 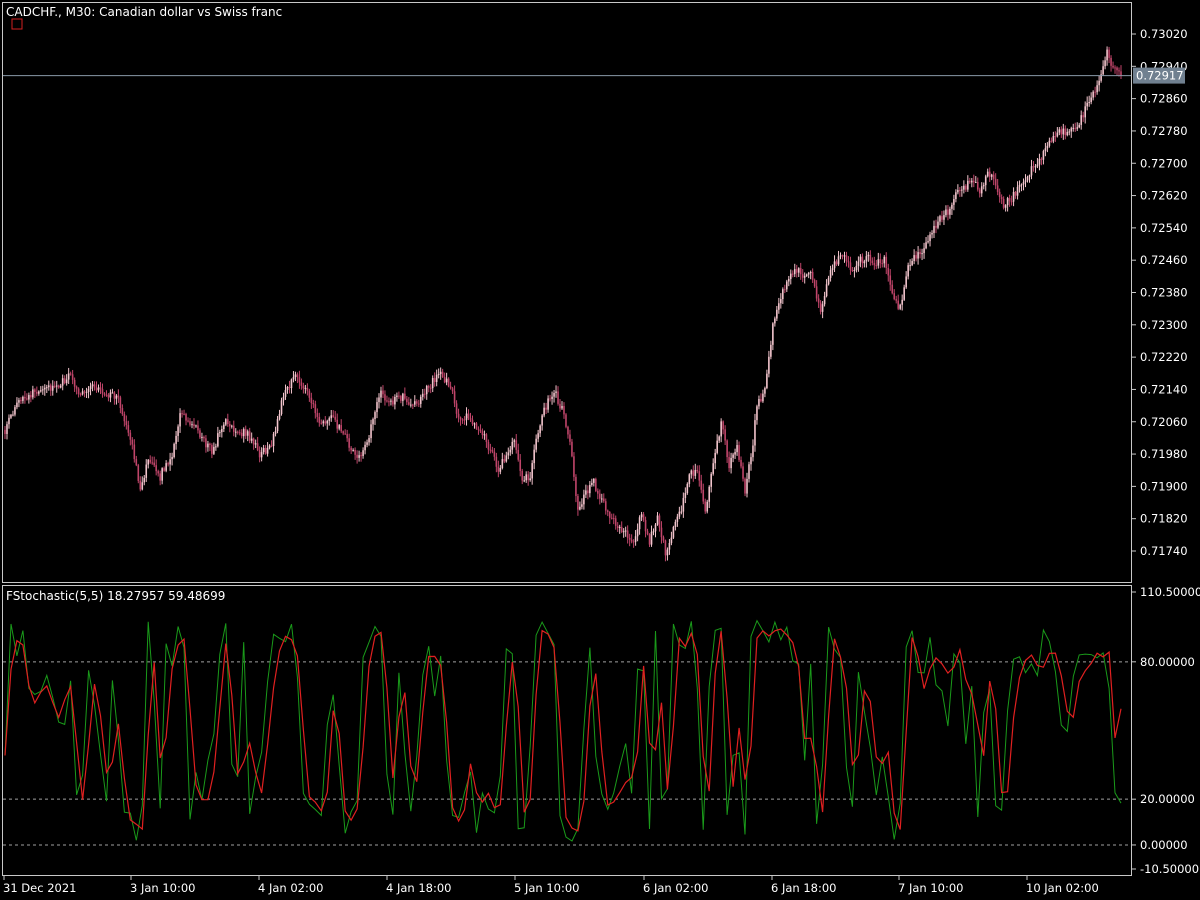 I want to click on one-click-trading-icon, so click(x=17, y=24).